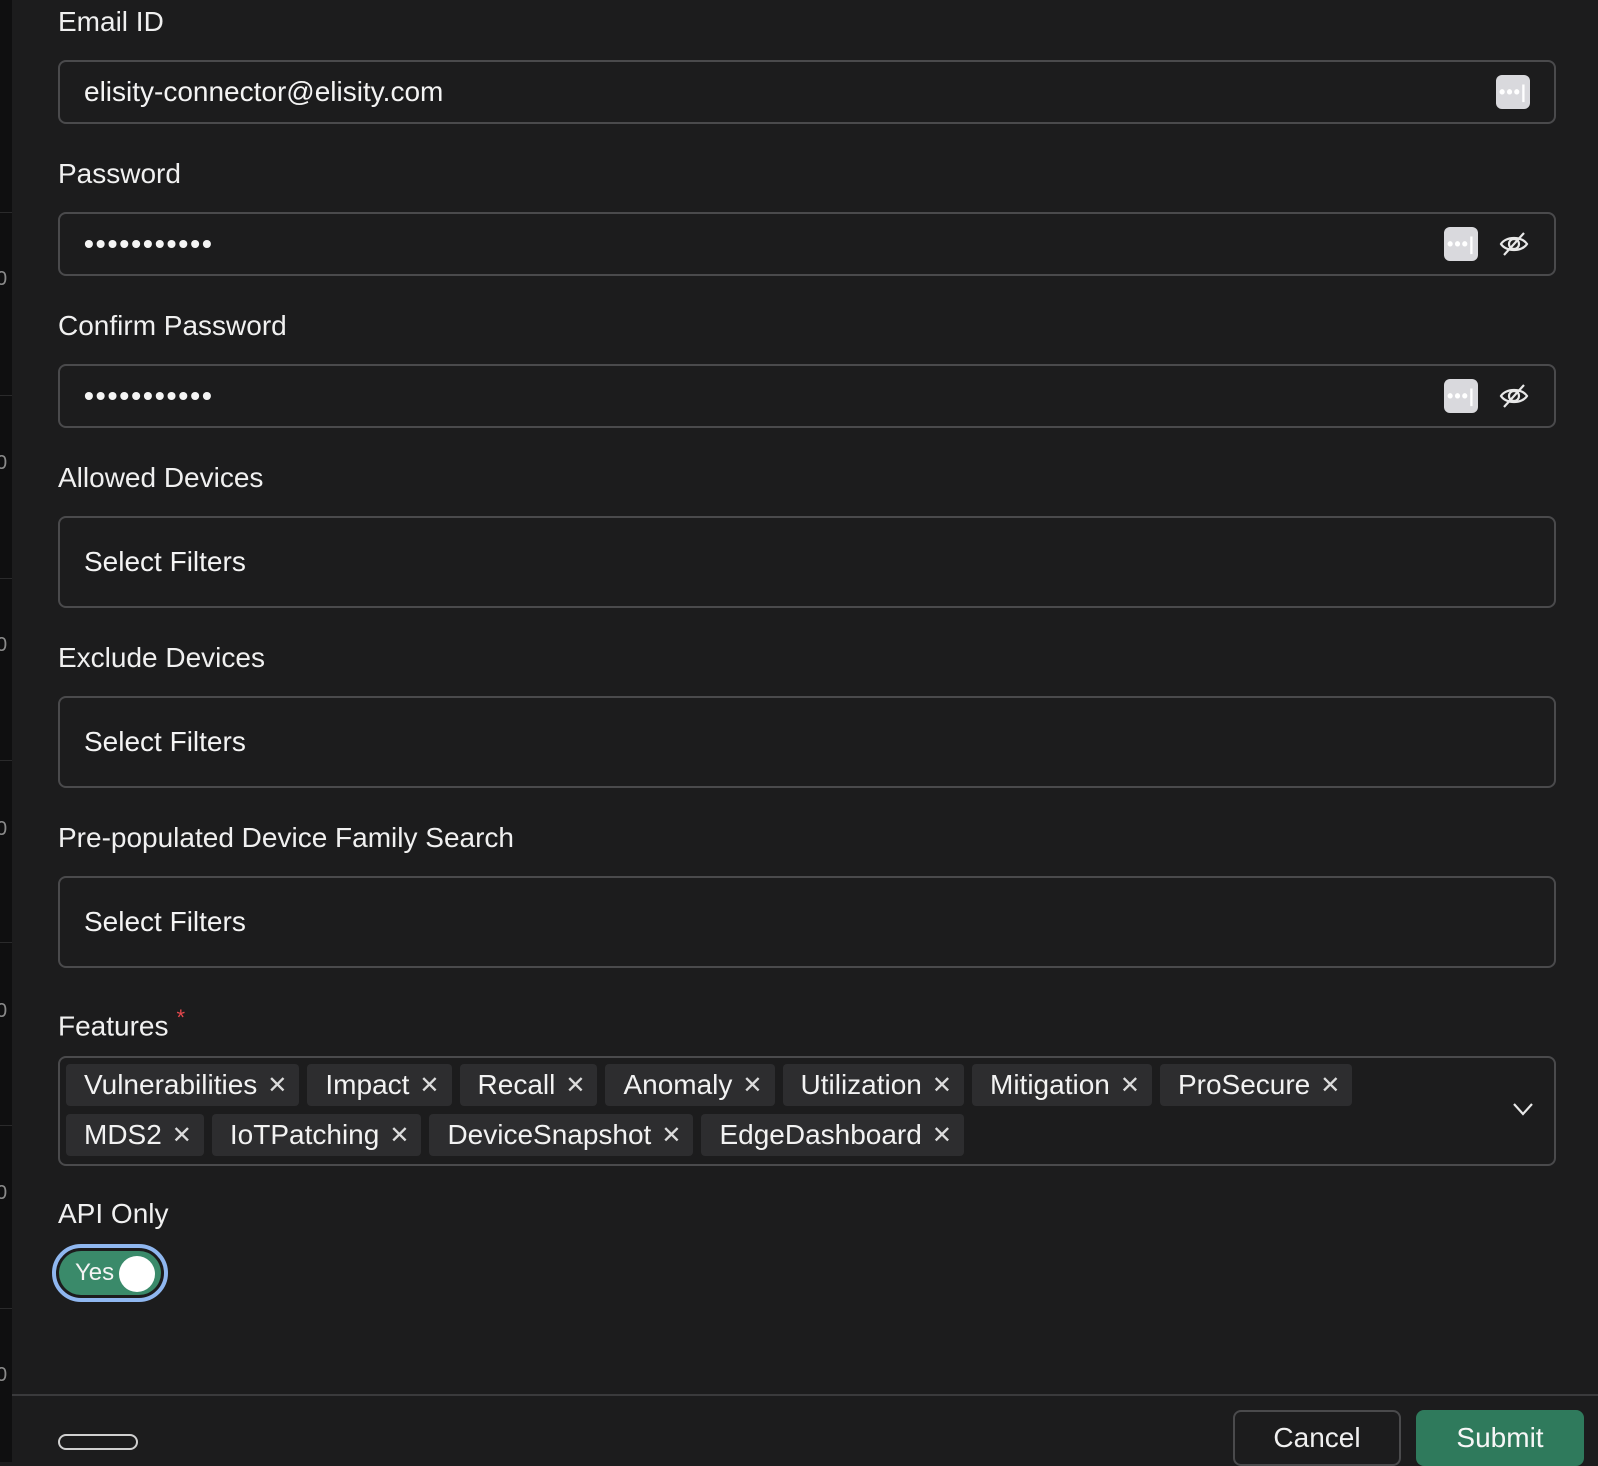 The image size is (1598, 1466). Describe the element at coordinates (764, 396) in the screenshot. I see `confirm-password-value: •••••••••••` at that location.